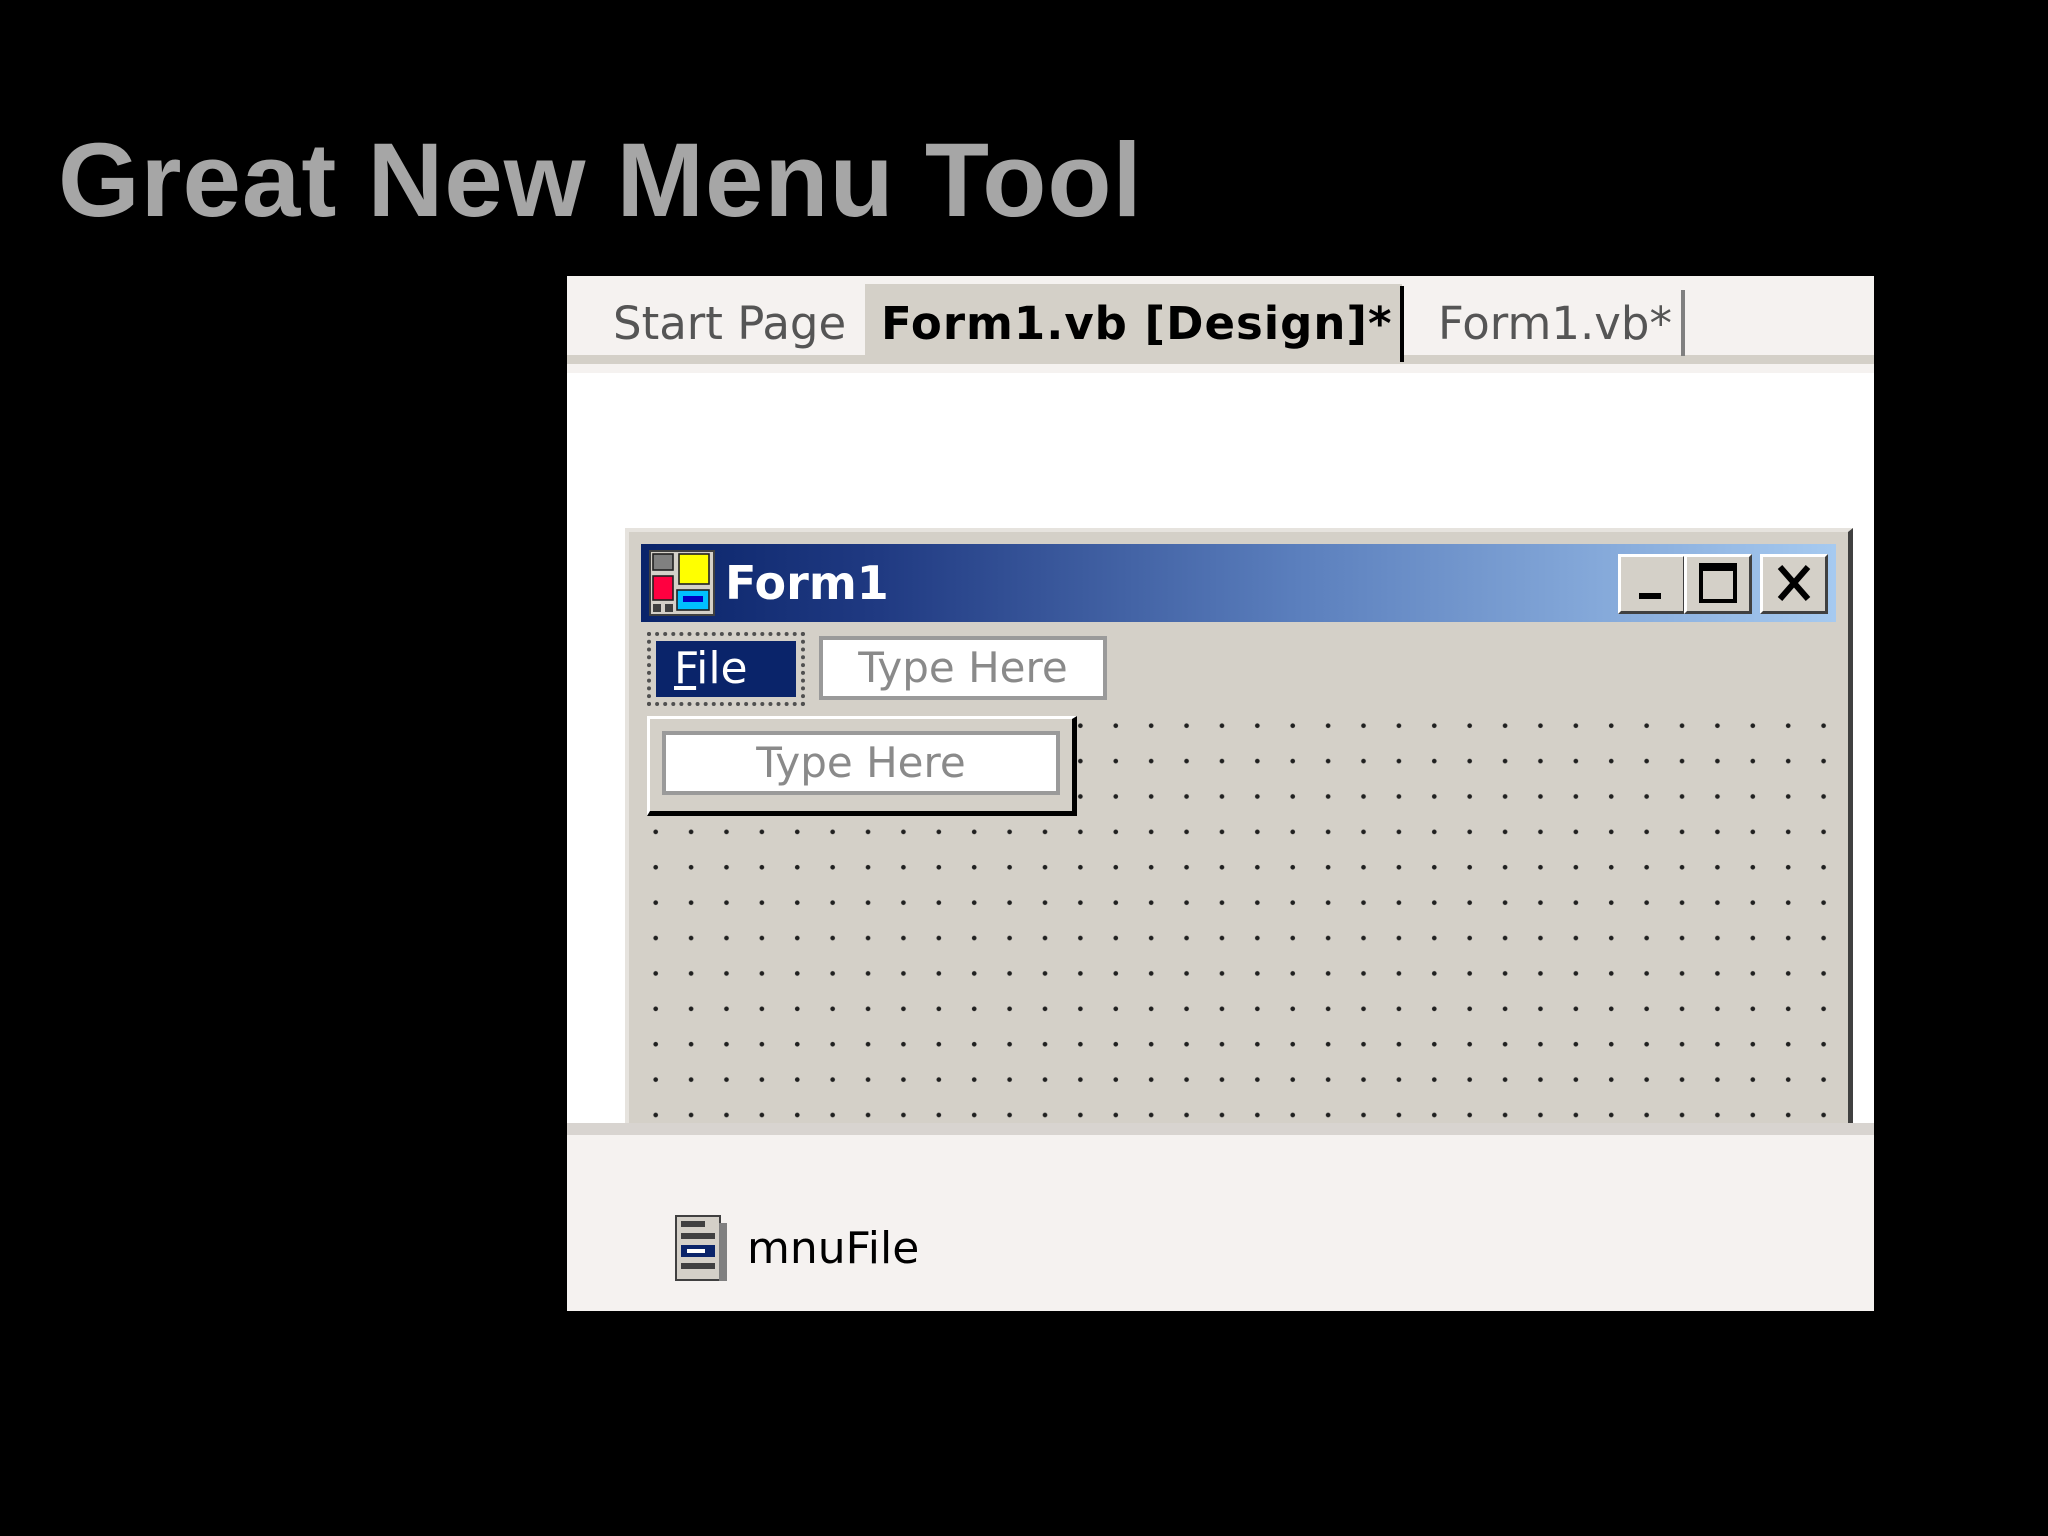  I want to click on component-tray: mnuFile, so click(1220, 1217).